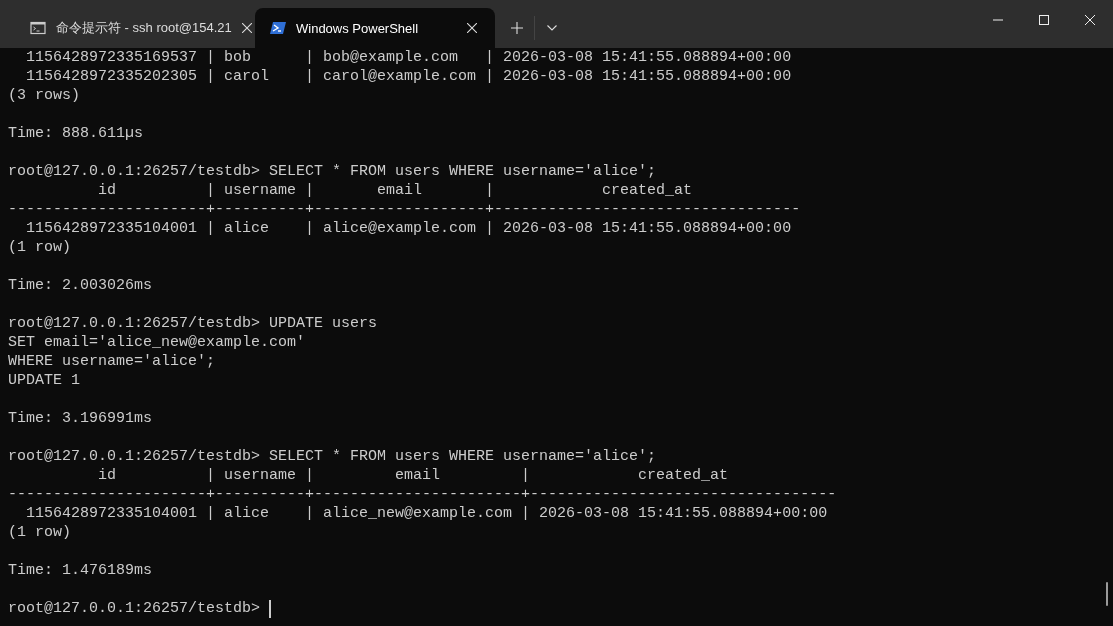  Describe the element at coordinates (423, 494) in the screenshot. I see `terminal-line: ----------------------+----------+-----------------------+----------------------------------` at that location.